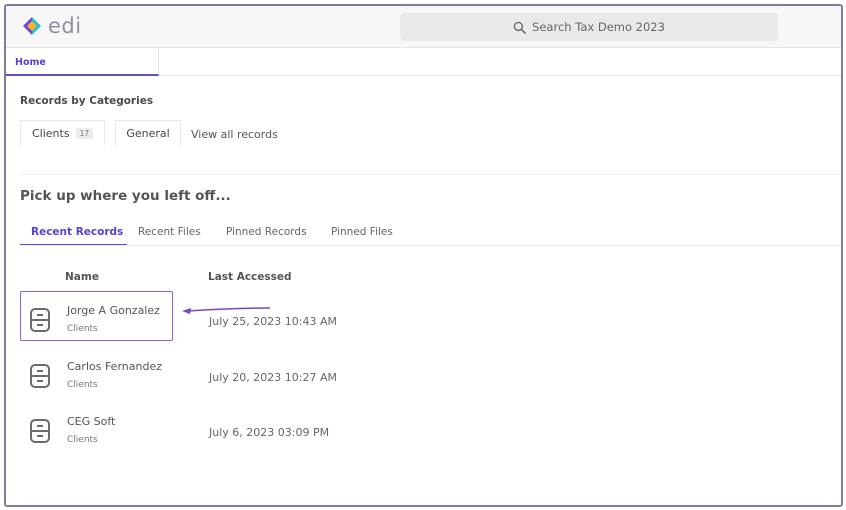  Describe the element at coordinates (32, 26) in the screenshot. I see `edi-logo-icon` at that location.